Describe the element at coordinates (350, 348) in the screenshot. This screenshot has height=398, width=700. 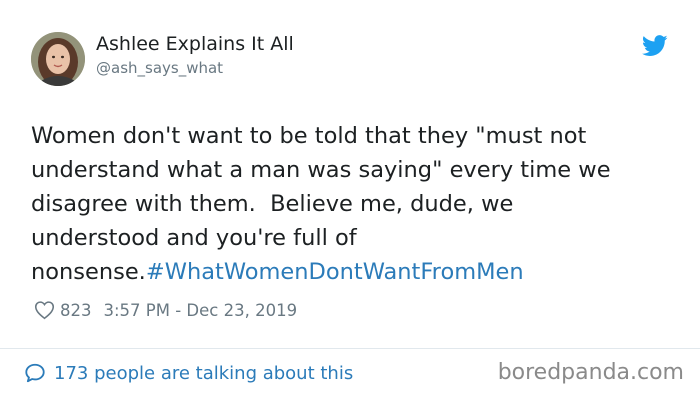
I see `divider` at that location.